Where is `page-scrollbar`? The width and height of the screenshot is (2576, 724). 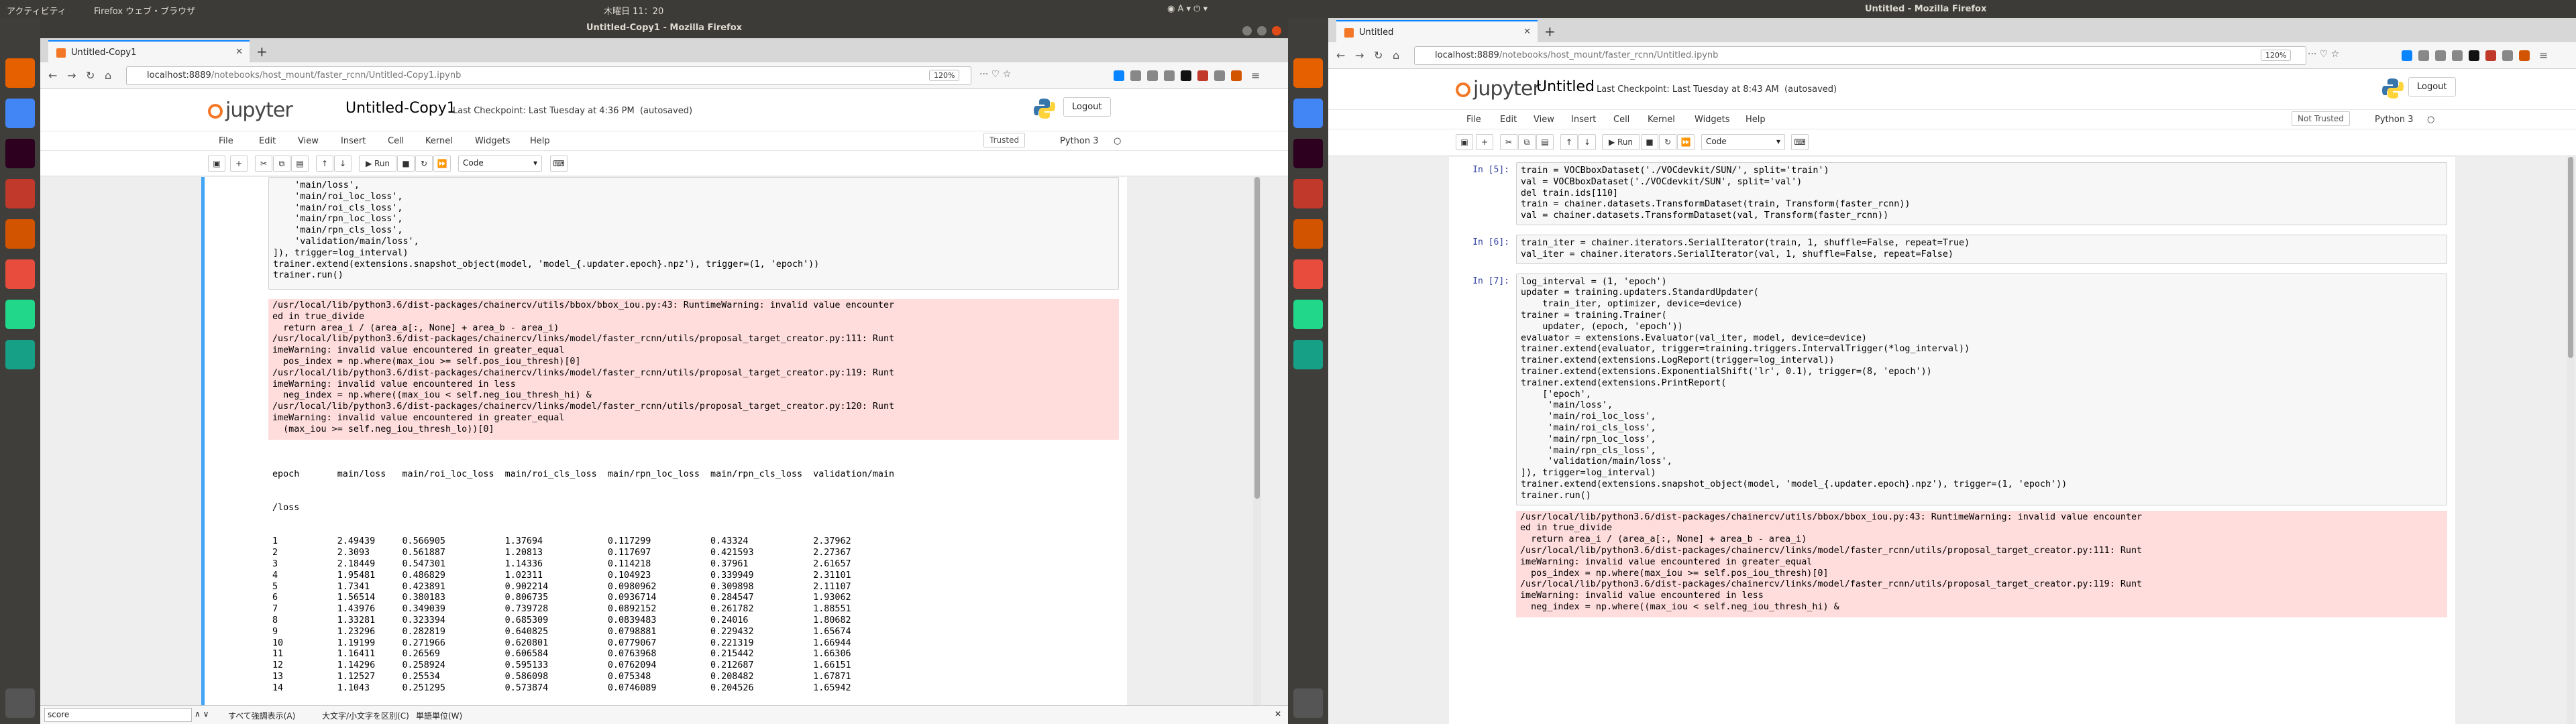 page-scrollbar is located at coordinates (1257, 441).